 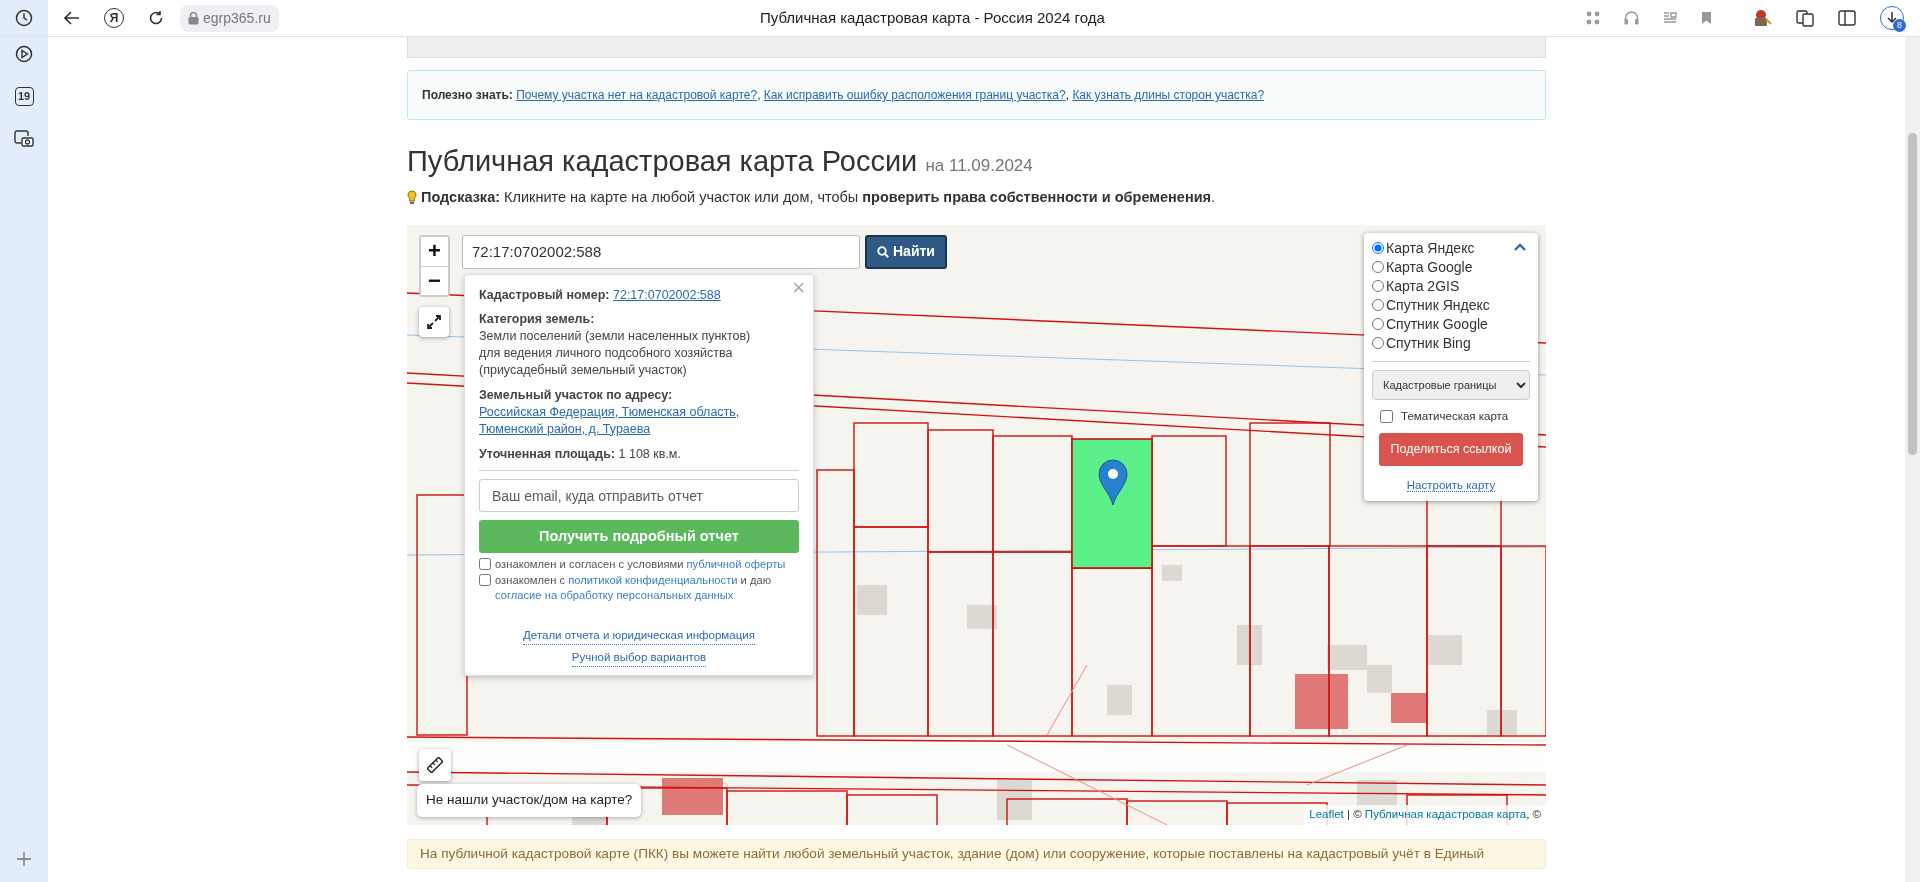 What do you see at coordinates (818, 197) in the screenshot?
I see `hint-text: Подсказка: Кликните на карте на любой участок или дом, чтобы проверить права собственности и обременения.` at bounding box center [818, 197].